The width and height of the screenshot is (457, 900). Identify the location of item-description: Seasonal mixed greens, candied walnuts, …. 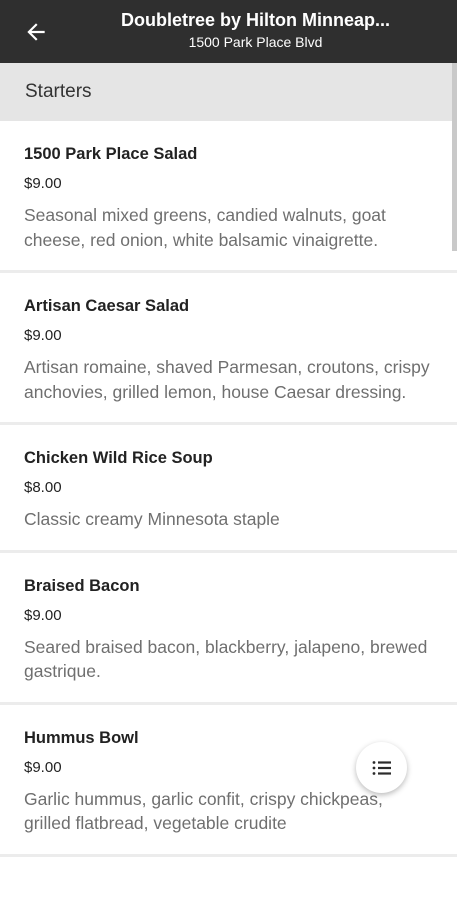
(205, 227).